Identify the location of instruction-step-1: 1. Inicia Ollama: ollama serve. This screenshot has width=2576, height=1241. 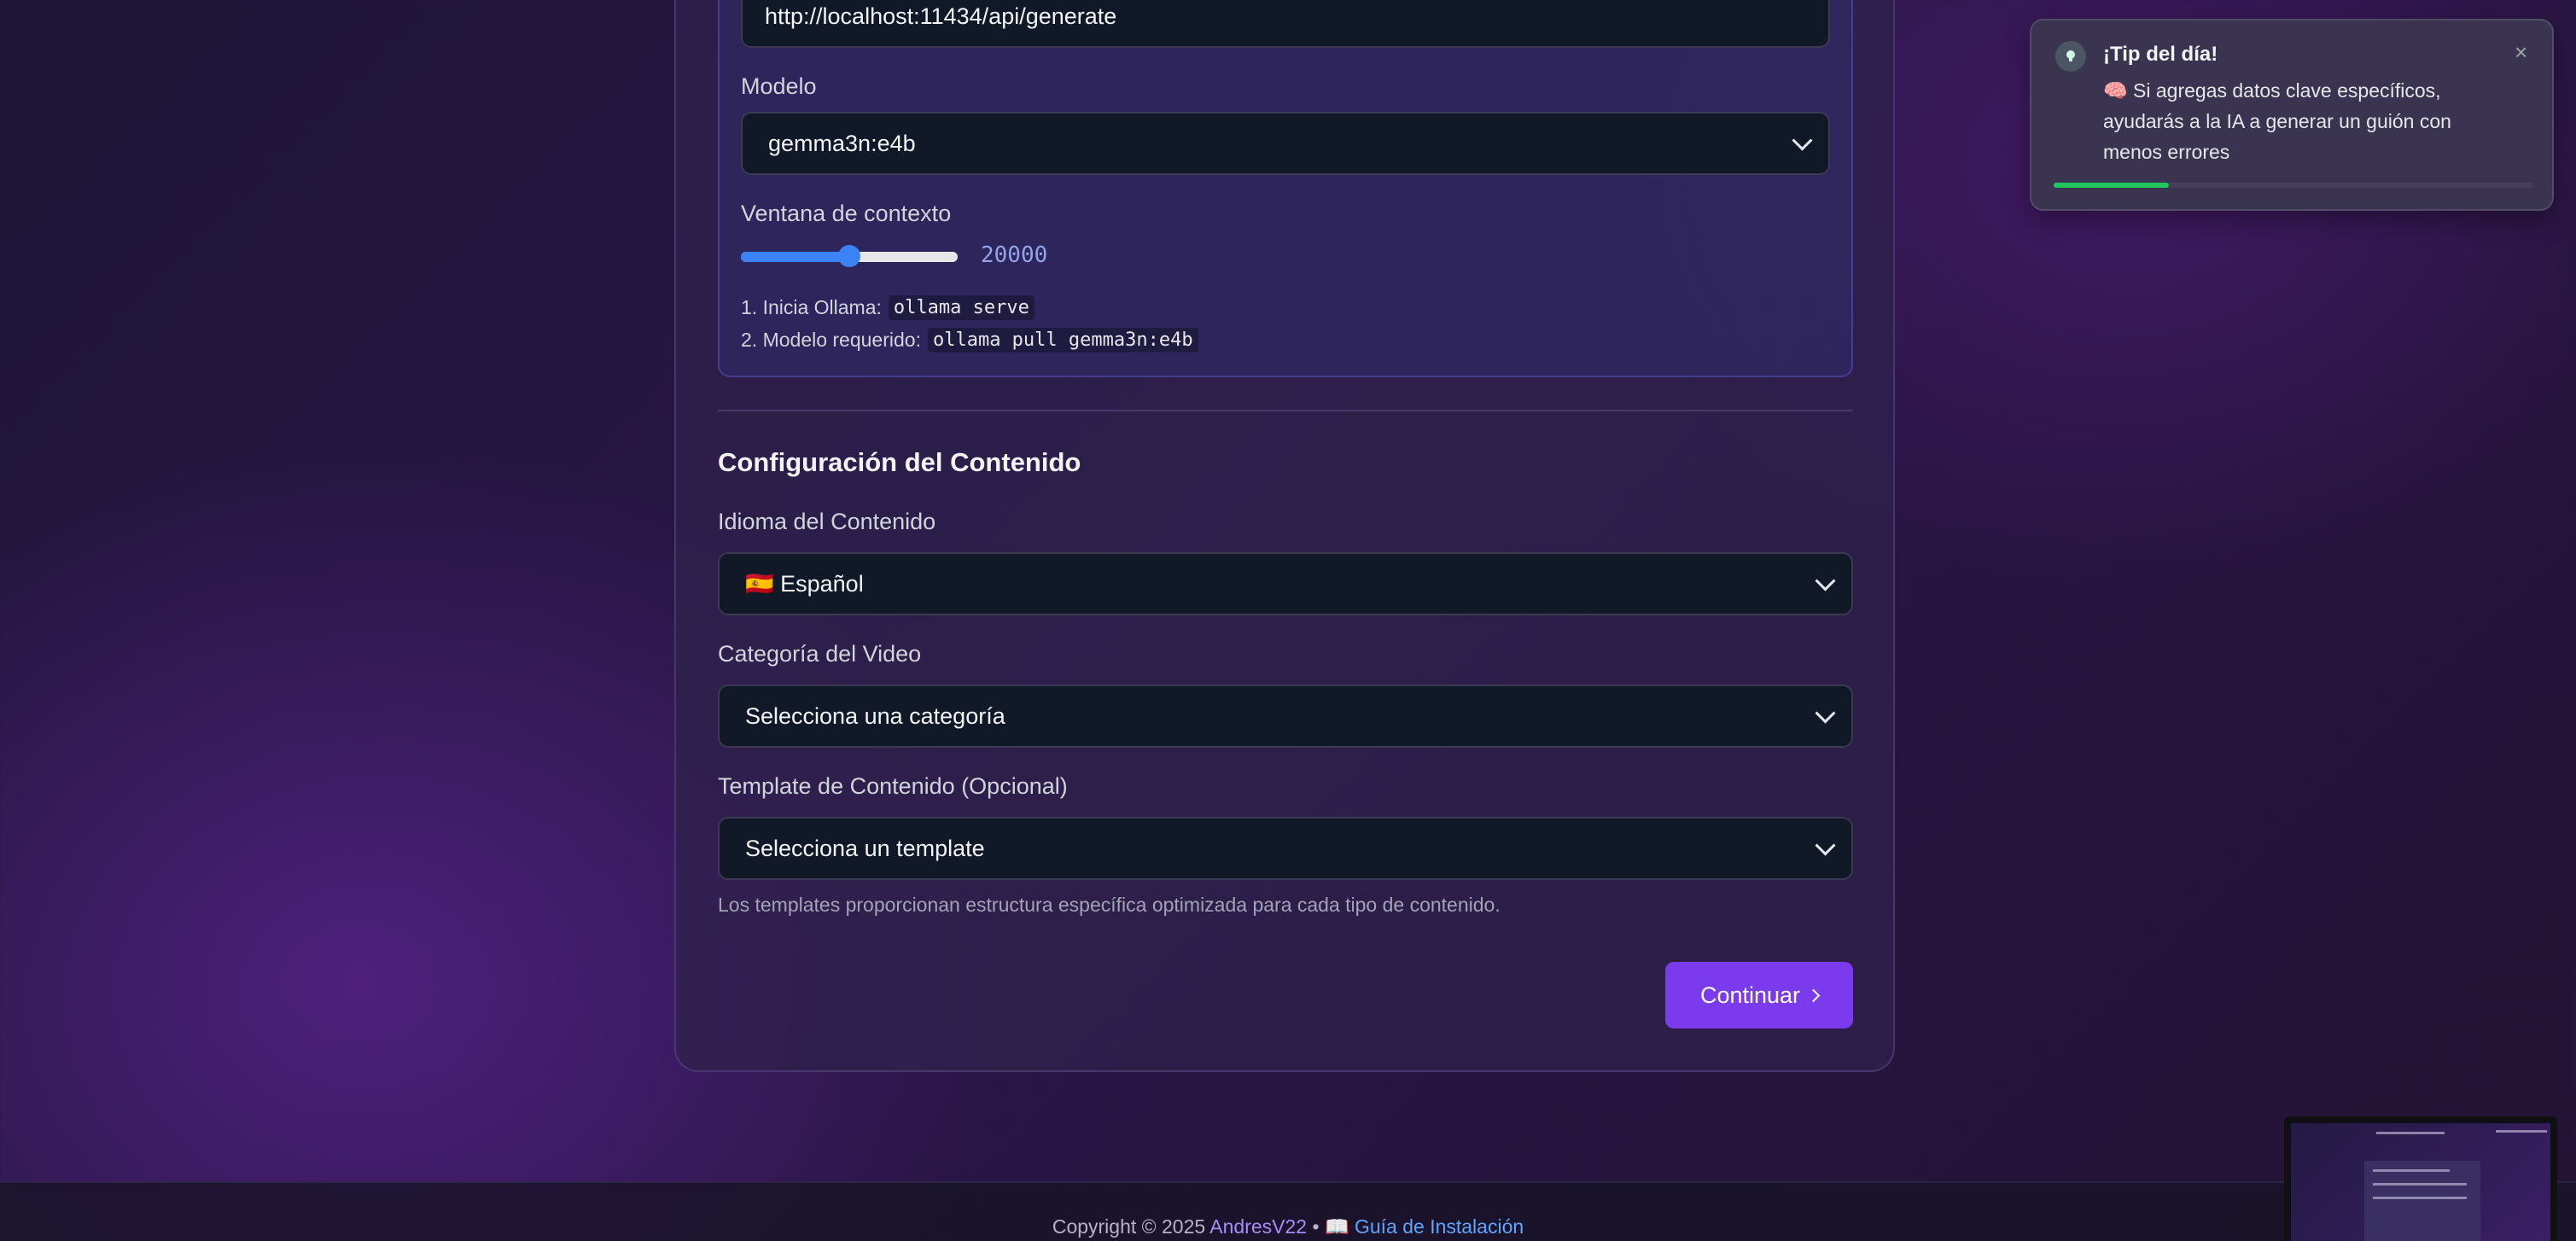
(887, 307).